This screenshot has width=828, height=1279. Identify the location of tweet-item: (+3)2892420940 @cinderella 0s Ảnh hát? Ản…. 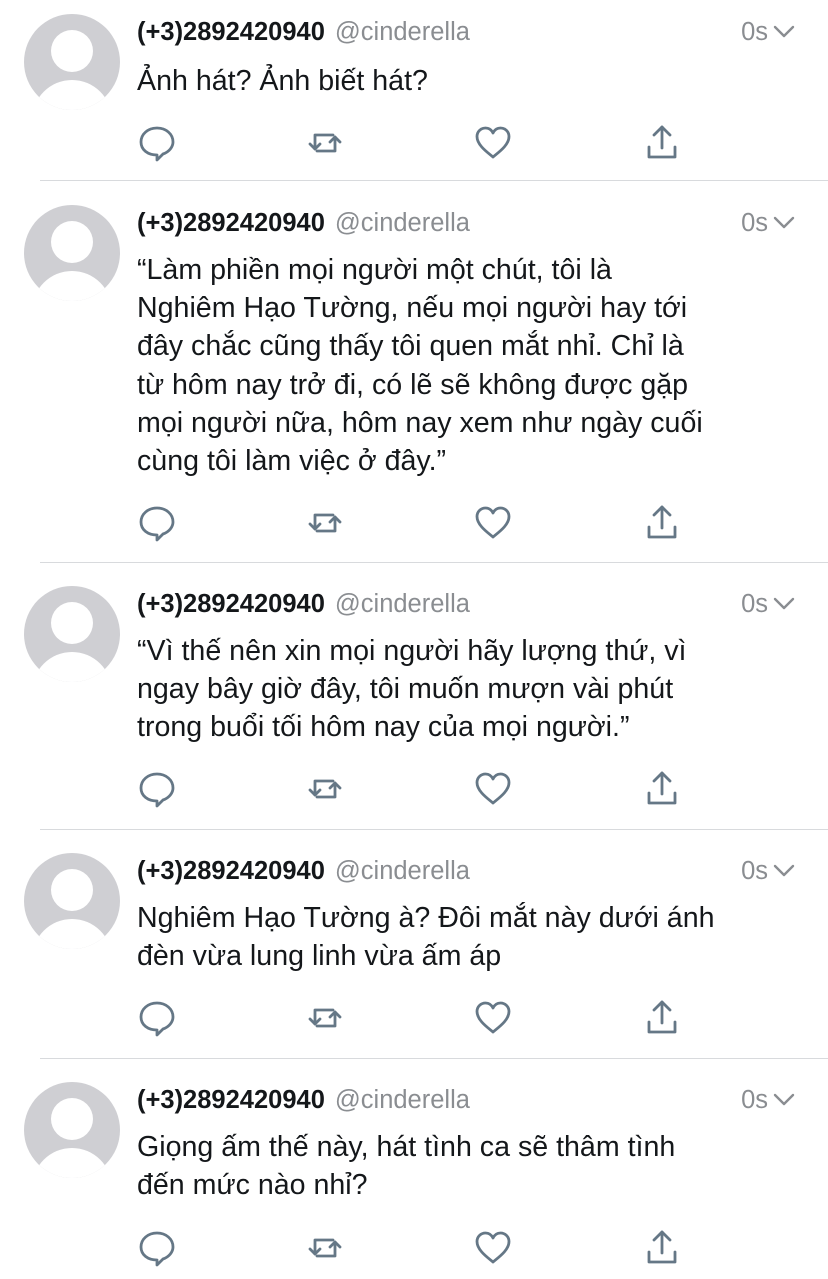
(414, 90).